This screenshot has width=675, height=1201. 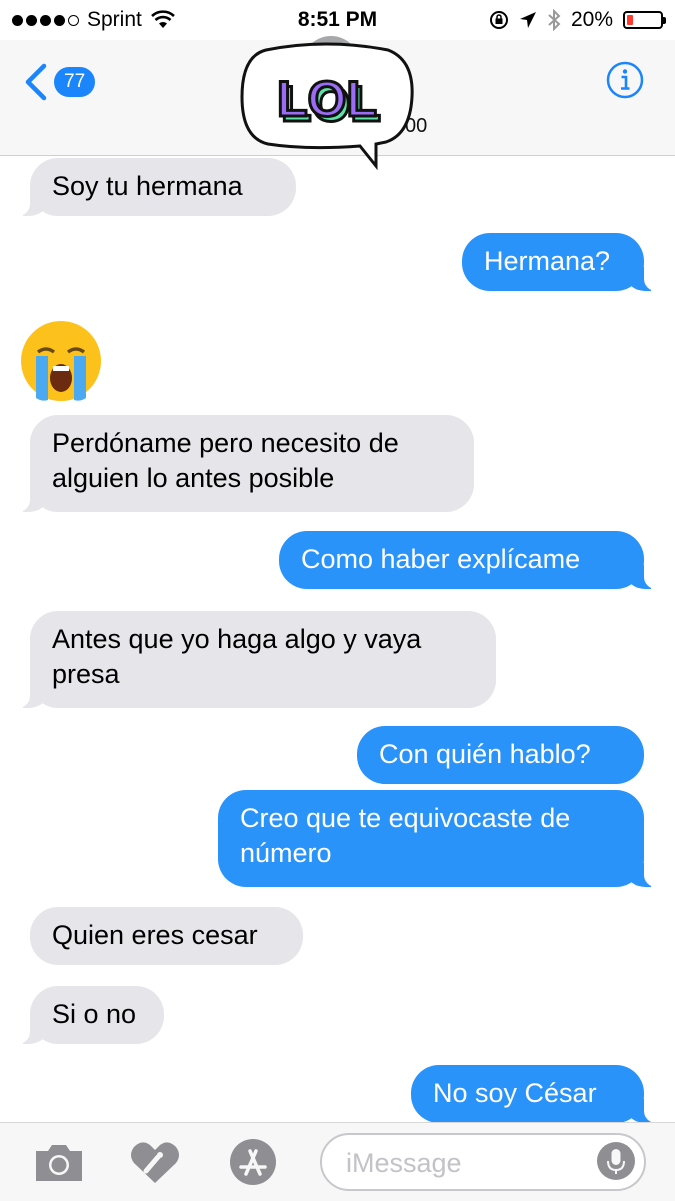 I want to click on microphone-icon, so click(x=616, y=1161).